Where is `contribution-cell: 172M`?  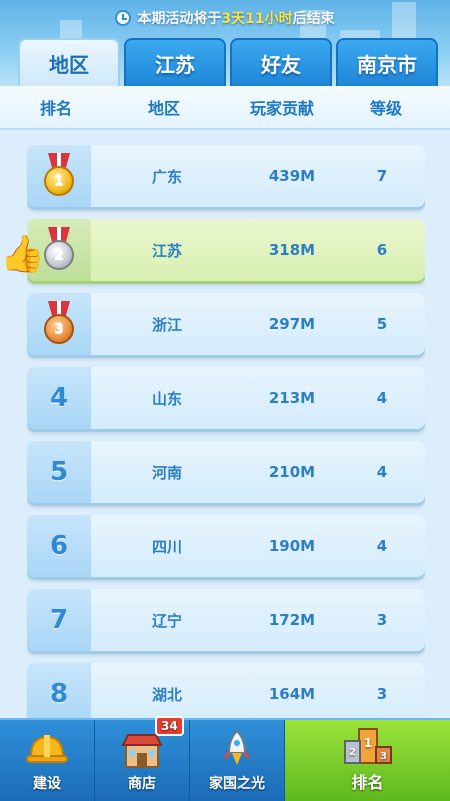
contribution-cell: 172M is located at coordinates (292, 620).